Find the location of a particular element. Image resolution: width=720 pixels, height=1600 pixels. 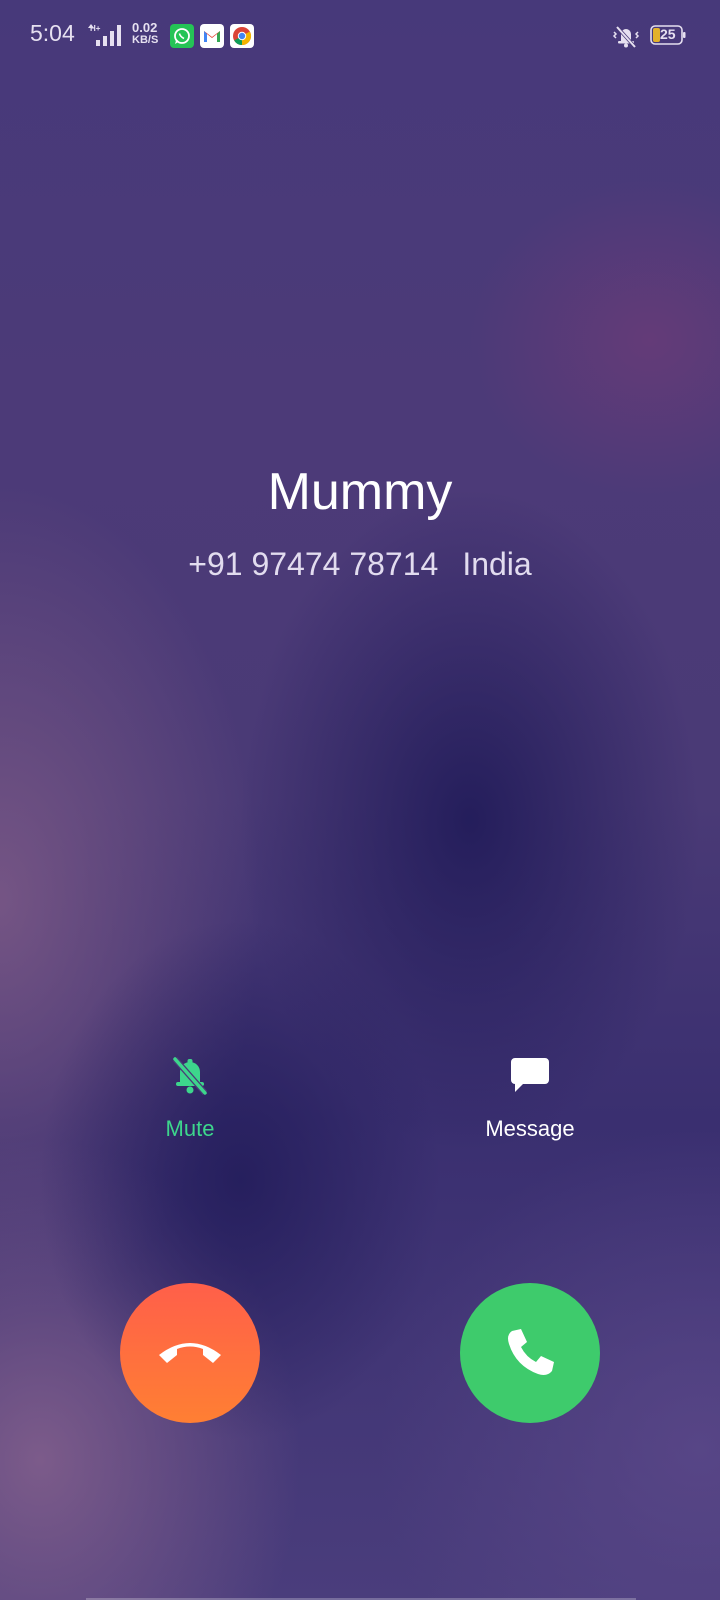

decline-call-button is located at coordinates (190, 1353).